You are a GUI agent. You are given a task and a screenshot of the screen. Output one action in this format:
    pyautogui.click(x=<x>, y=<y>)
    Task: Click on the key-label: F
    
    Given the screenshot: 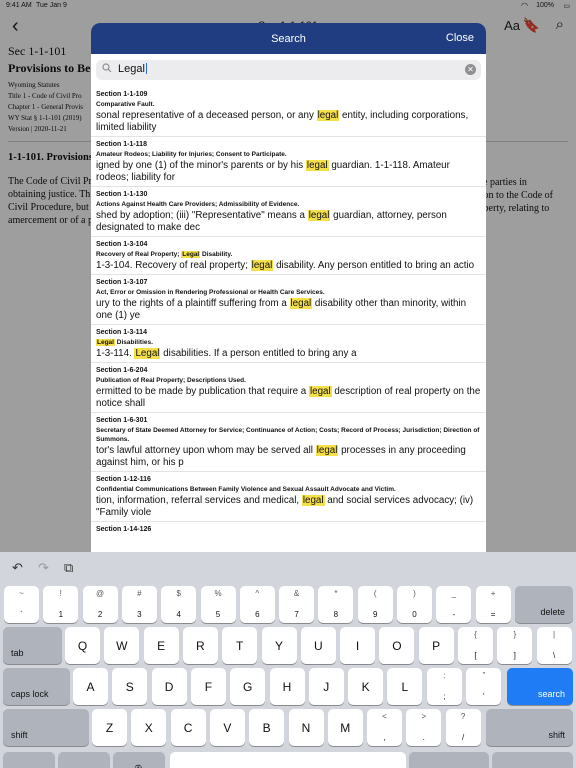 What is the action you would take?
    pyautogui.click(x=208, y=686)
    